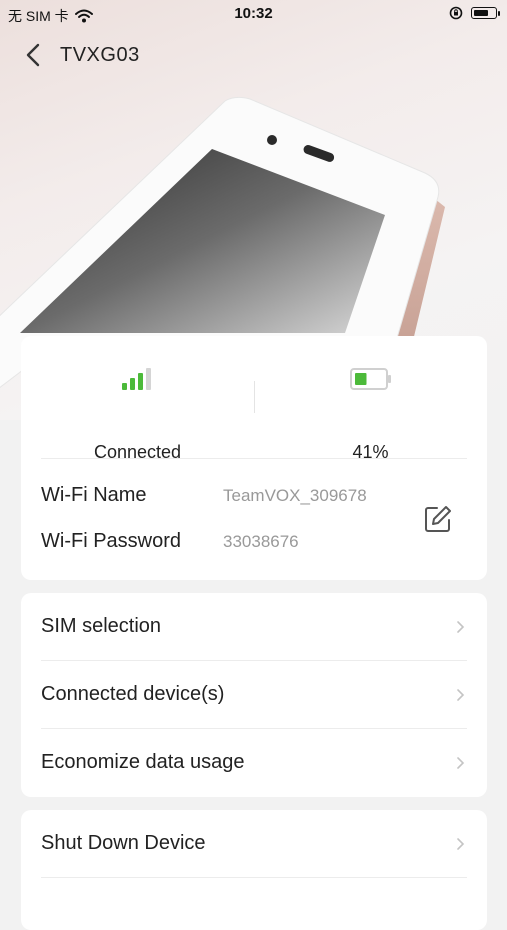 The width and height of the screenshot is (507, 930). I want to click on status-bar: 无 SIM 卡 10:32, so click(253, 15).